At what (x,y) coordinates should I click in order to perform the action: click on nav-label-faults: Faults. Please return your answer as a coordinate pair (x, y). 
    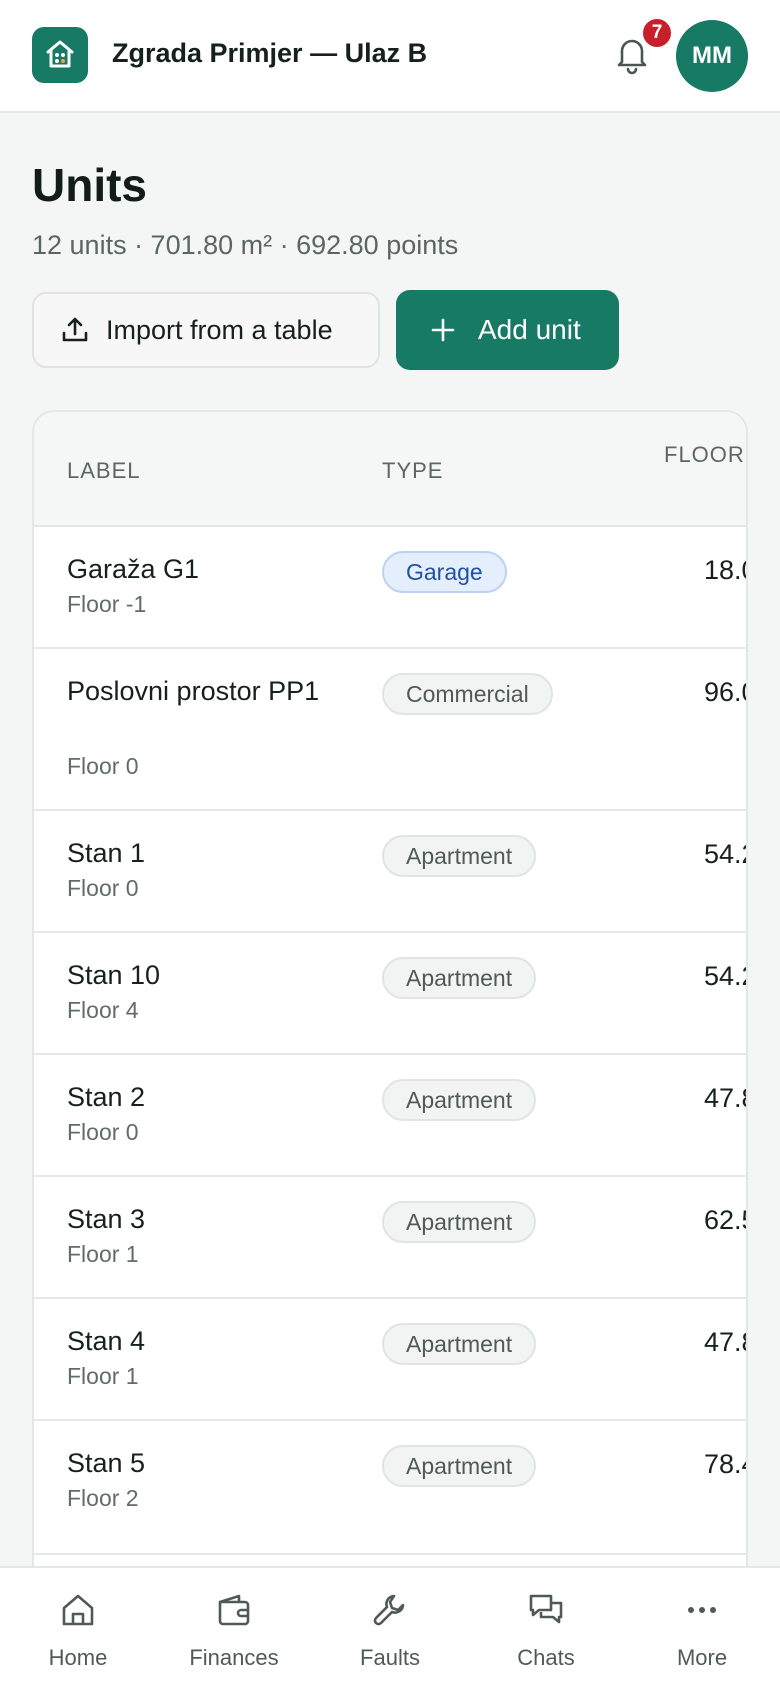
    Looking at the image, I should click on (390, 1657).